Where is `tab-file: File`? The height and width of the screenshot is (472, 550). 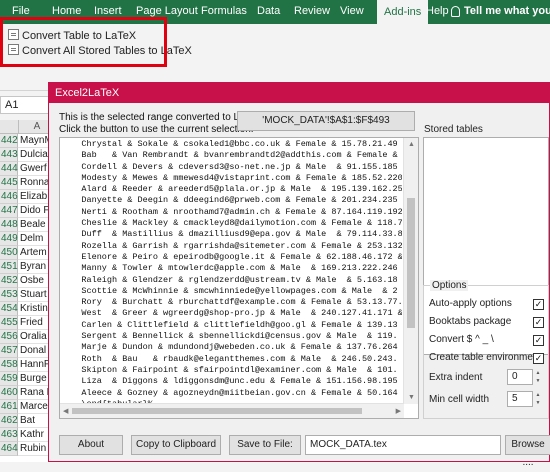 tab-file: File is located at coordinates (21, 11).